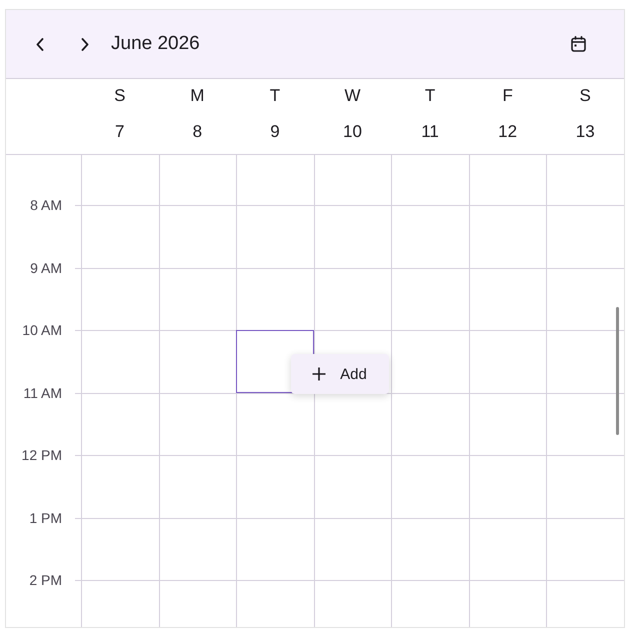  What do you see at coordinates (45, 580) in the screenshot?
I see `time-label: 2 PM` at bounding box center [45, 580].